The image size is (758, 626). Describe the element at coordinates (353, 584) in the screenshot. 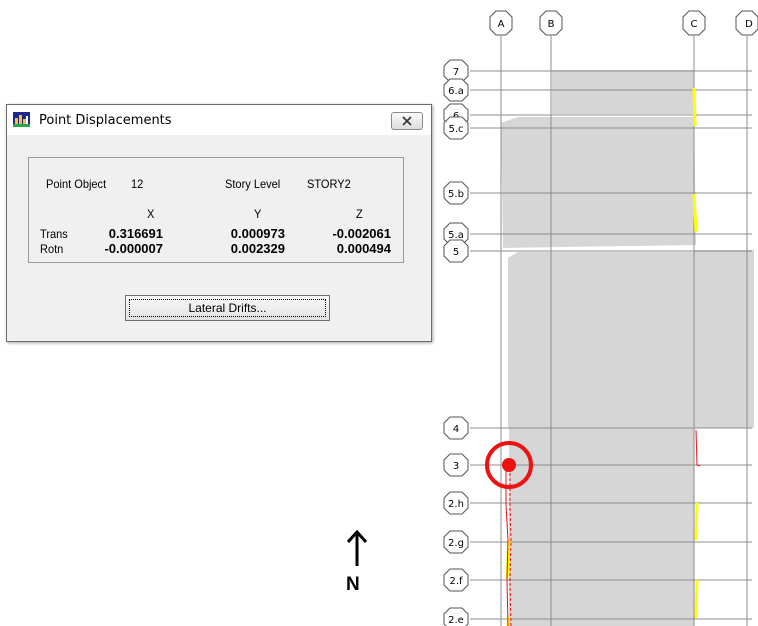

I see `north-label: N` at that location.